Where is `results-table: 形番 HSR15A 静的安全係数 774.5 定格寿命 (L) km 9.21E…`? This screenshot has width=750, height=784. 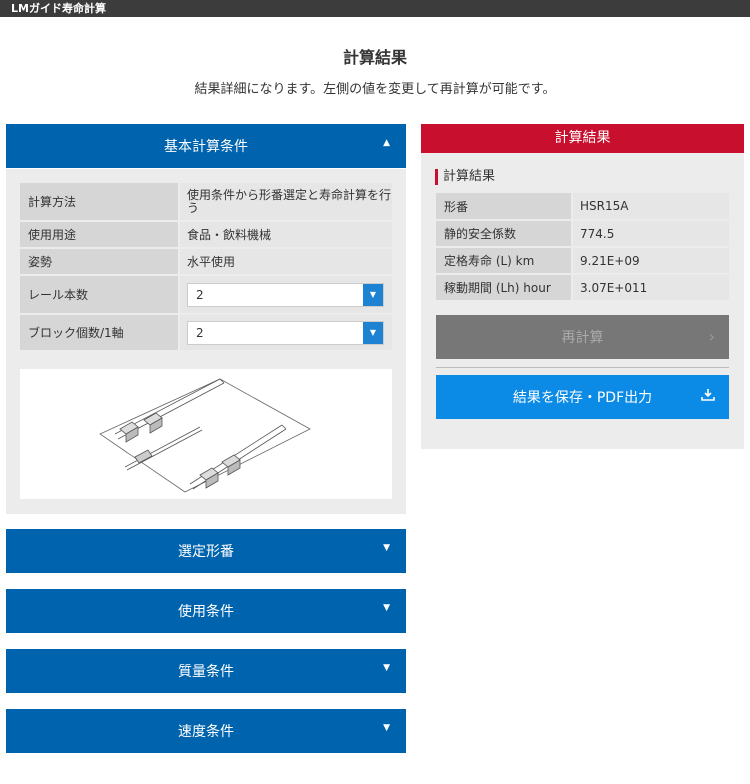 results-table: 形番 HSR15A 静的安全係数 774.5 定格寿命 (L) km 9.21E… is located at coordinates (582, 247).